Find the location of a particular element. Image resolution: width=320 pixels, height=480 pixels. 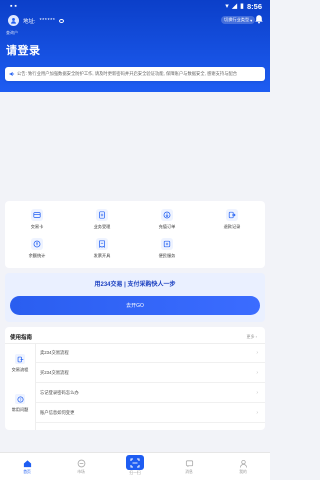

switch-industry-button: 切换行业类型 ▾ is located at coordinates (238, 20).